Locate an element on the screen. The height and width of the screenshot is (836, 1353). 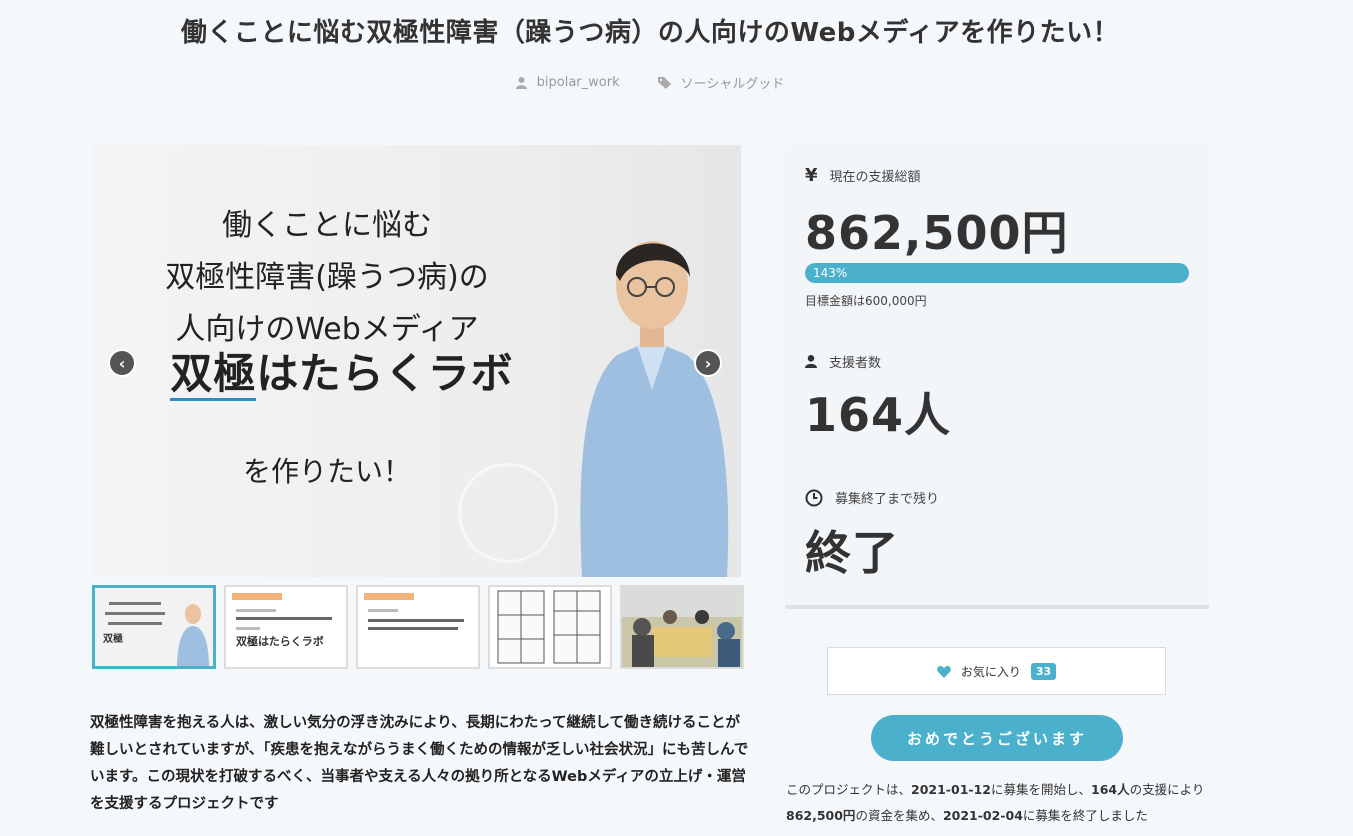
play-icon is located at coordinates (508, 513).